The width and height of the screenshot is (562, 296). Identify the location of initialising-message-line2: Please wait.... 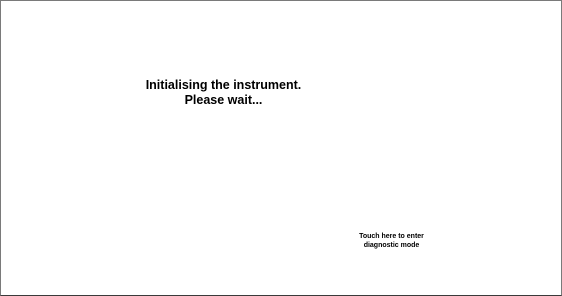
(223, 100).